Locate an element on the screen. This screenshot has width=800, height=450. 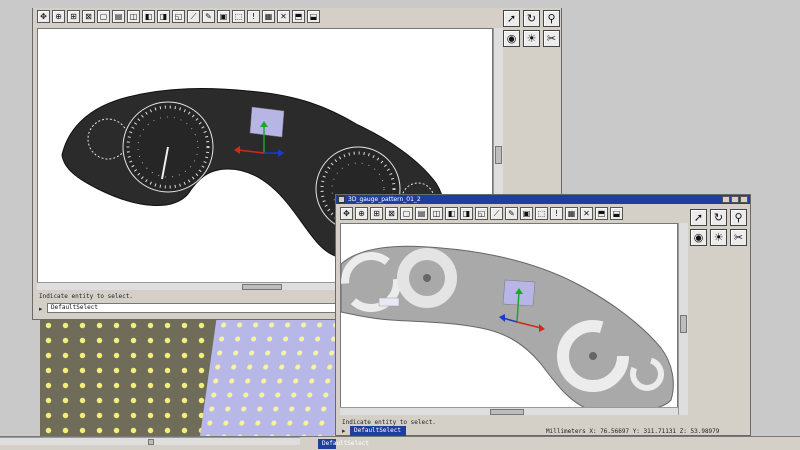
grid-icon: ▦ is located at coordinates (268, 16).